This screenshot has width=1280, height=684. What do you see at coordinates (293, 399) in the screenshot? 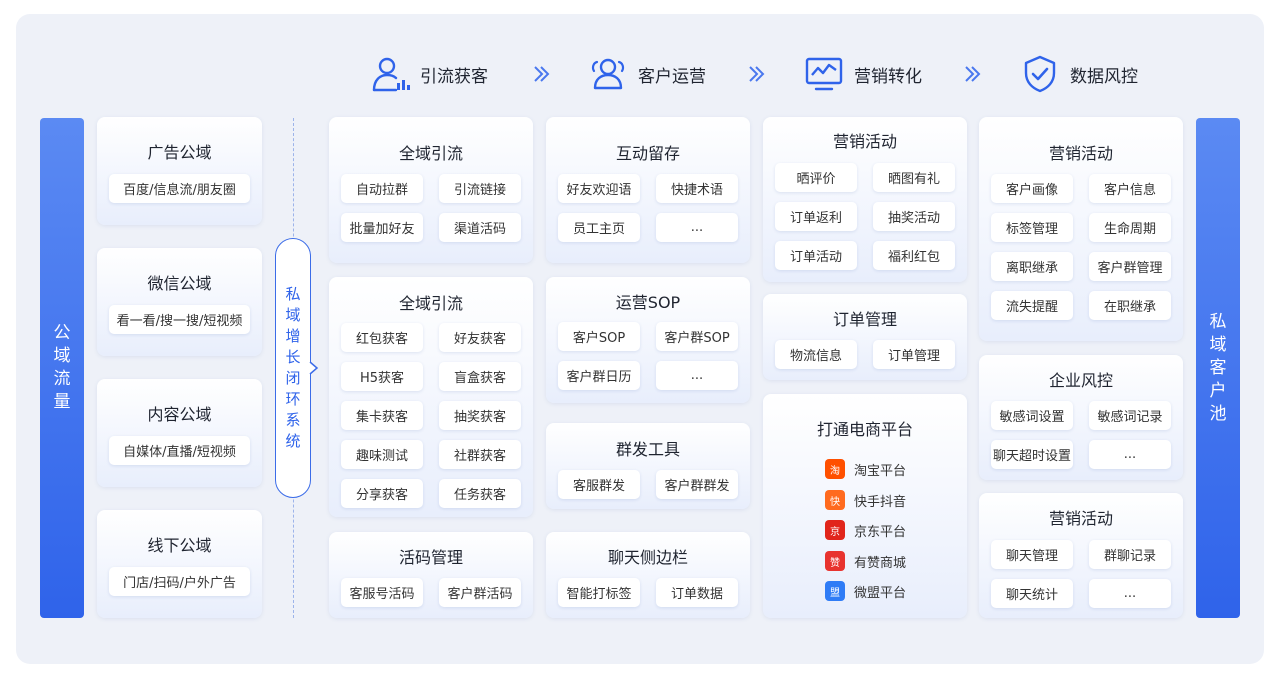
I see `loop-label-char: 环` at bounding box center [293, 399].